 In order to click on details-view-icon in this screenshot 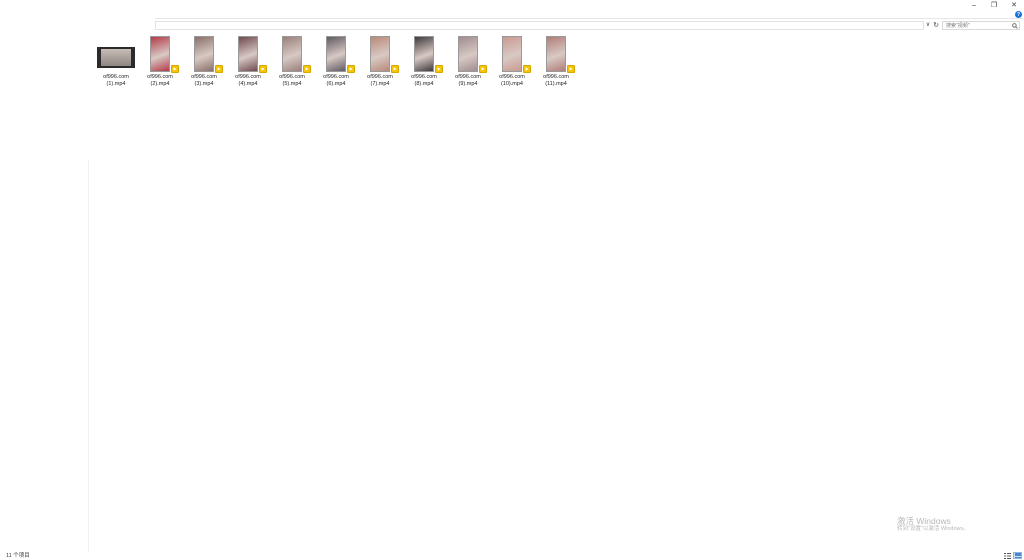, I will do `click(1007, 555)`.